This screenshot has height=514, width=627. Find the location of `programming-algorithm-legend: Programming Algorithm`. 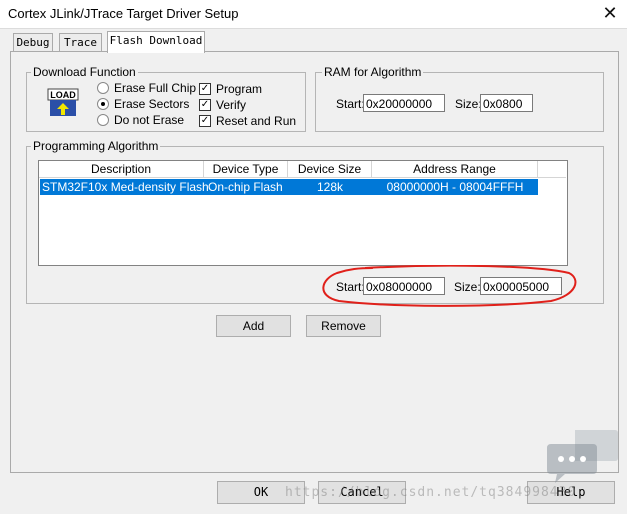

programming-algorithm-legend: Programming Algorithm is located at coordinates (96, 146).